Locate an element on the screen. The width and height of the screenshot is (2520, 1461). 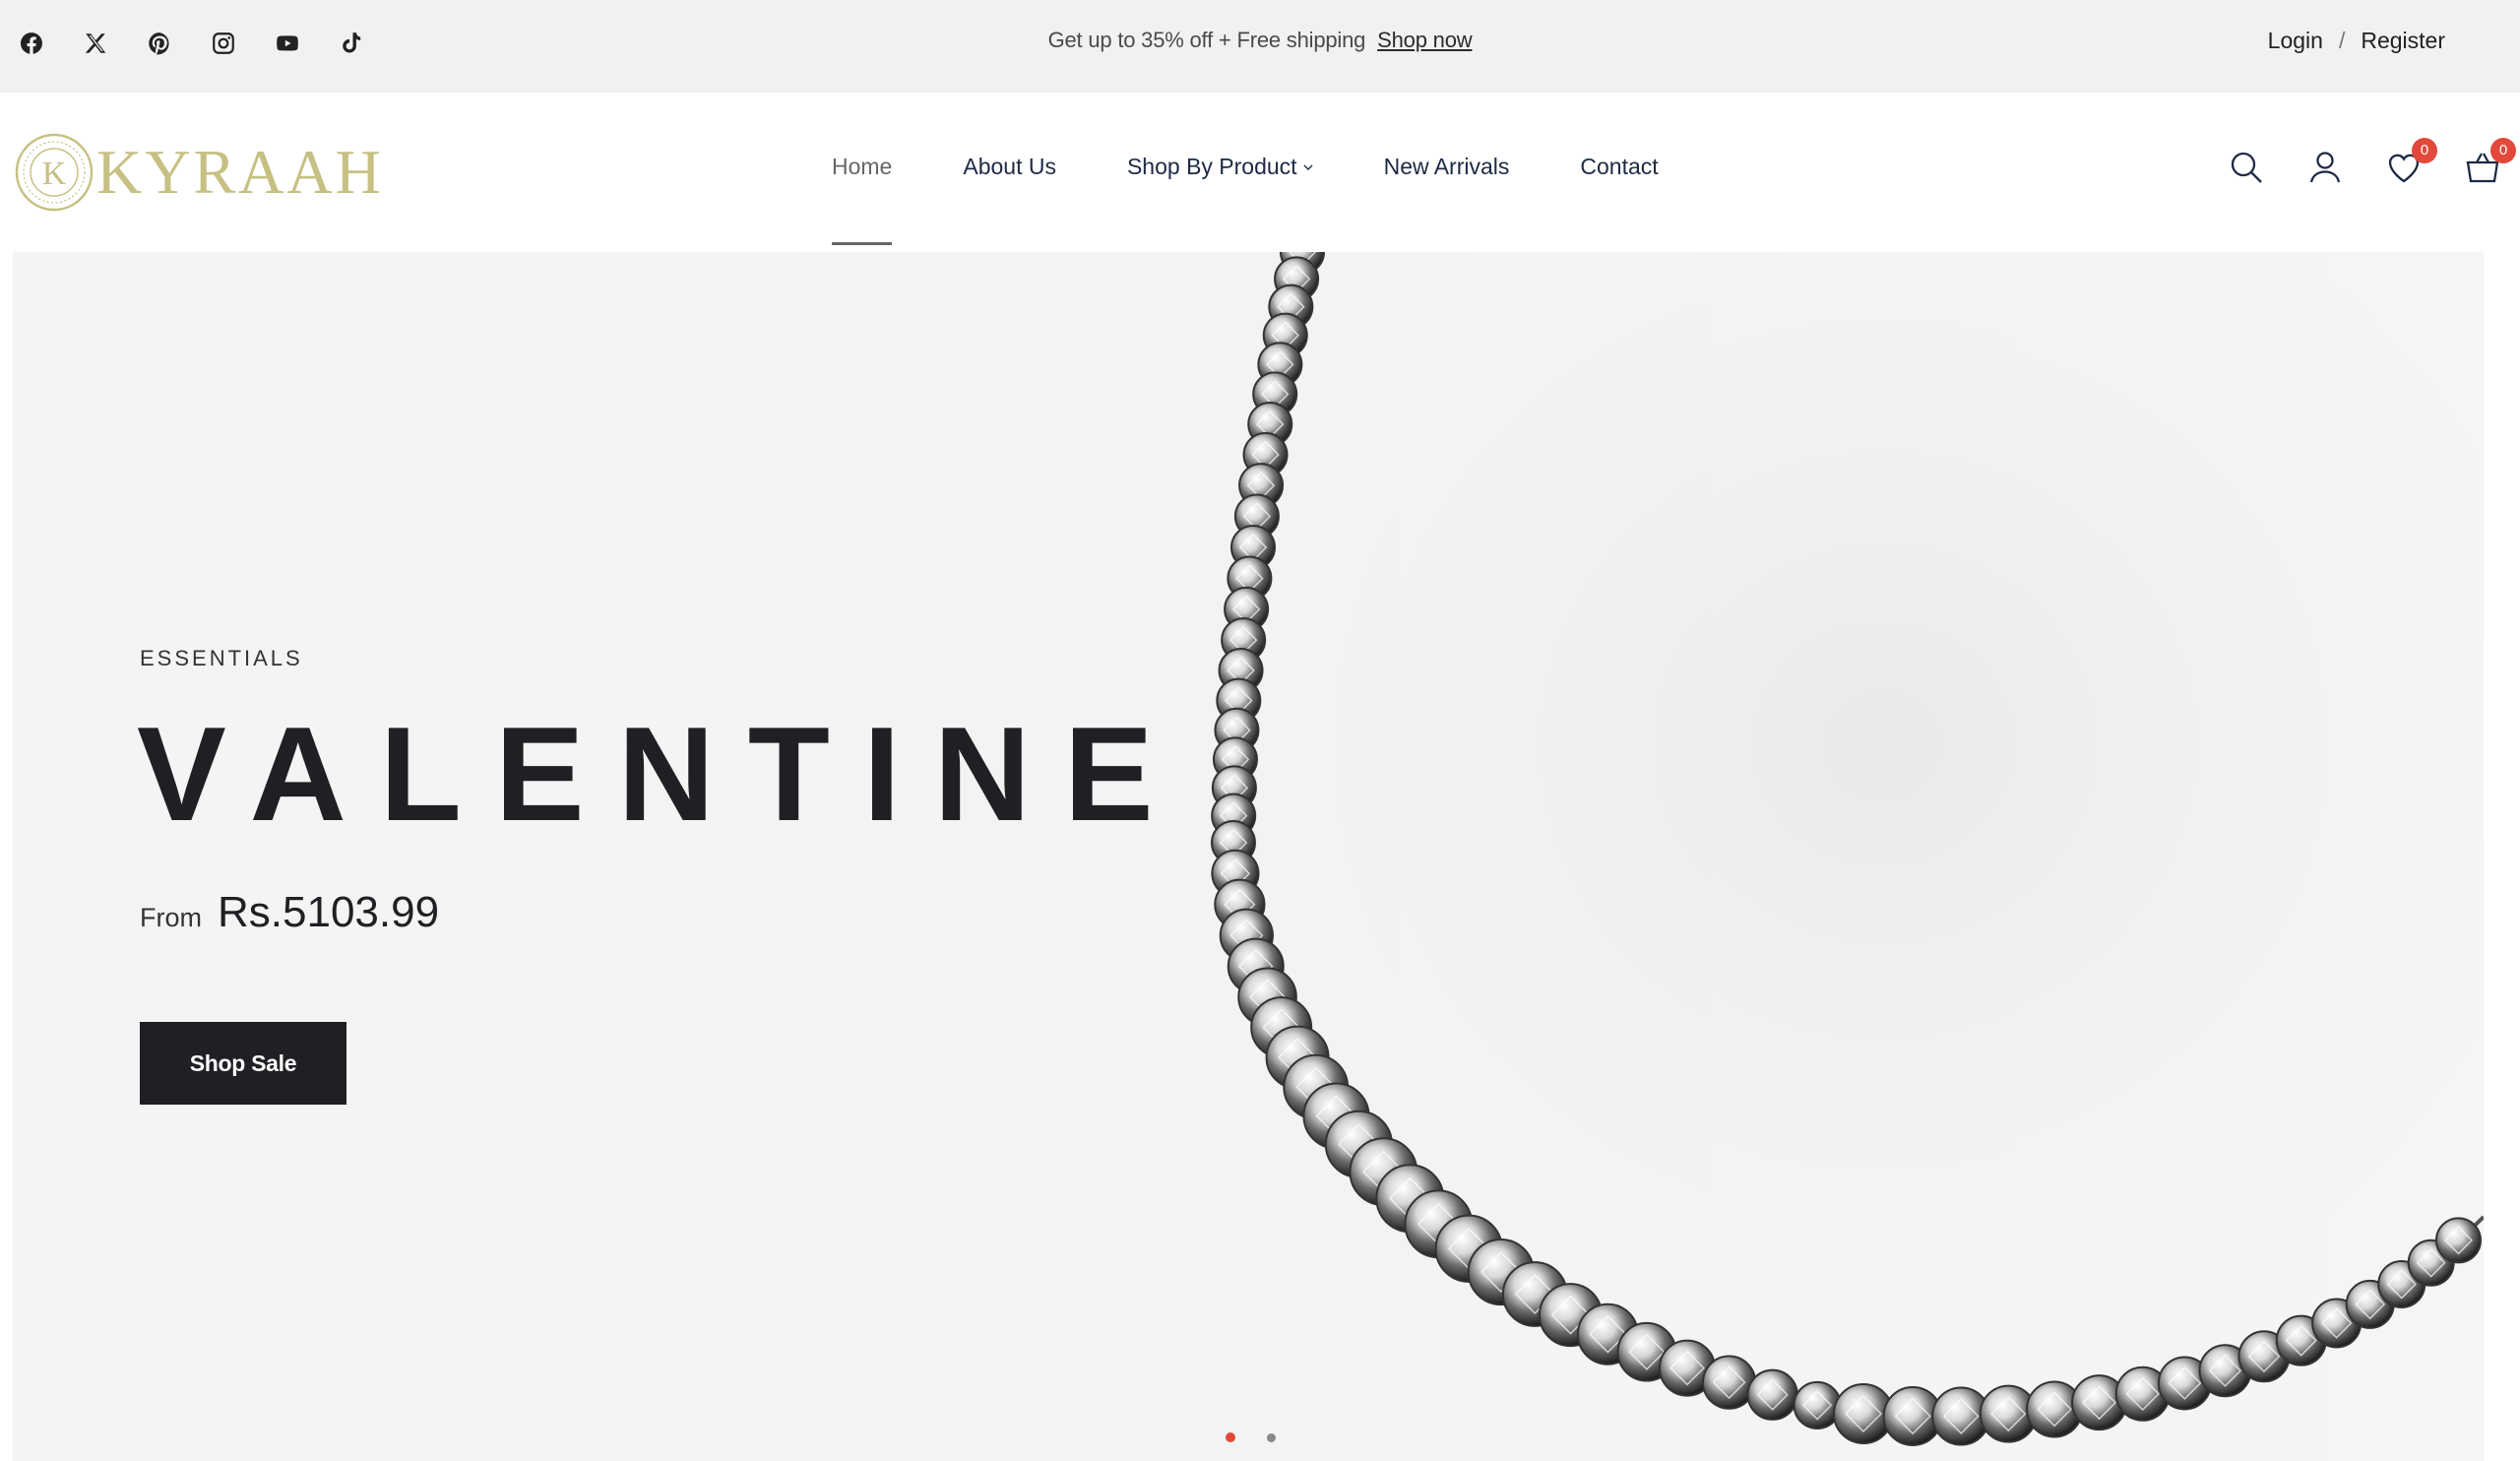
hero-headline: VALENTINE is located at coordinates (662, 774).